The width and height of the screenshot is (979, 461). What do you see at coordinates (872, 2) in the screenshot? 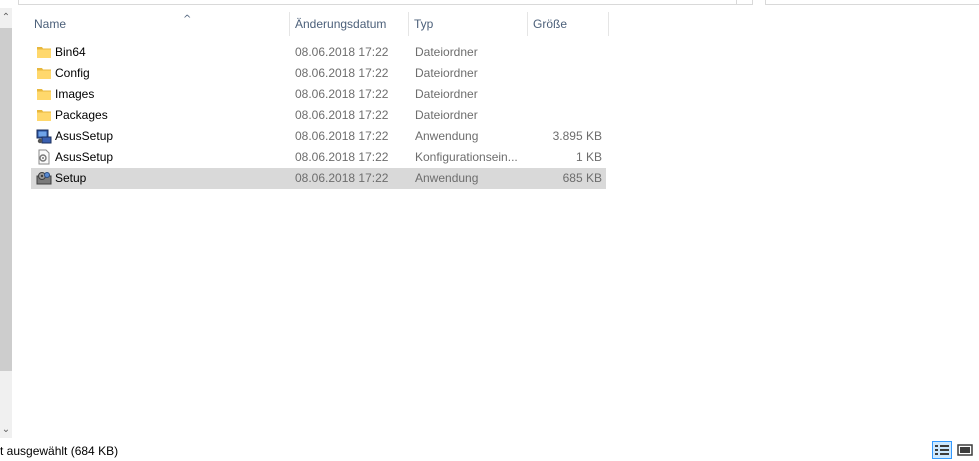
I see `search-field` at bounding box center [872, 2].